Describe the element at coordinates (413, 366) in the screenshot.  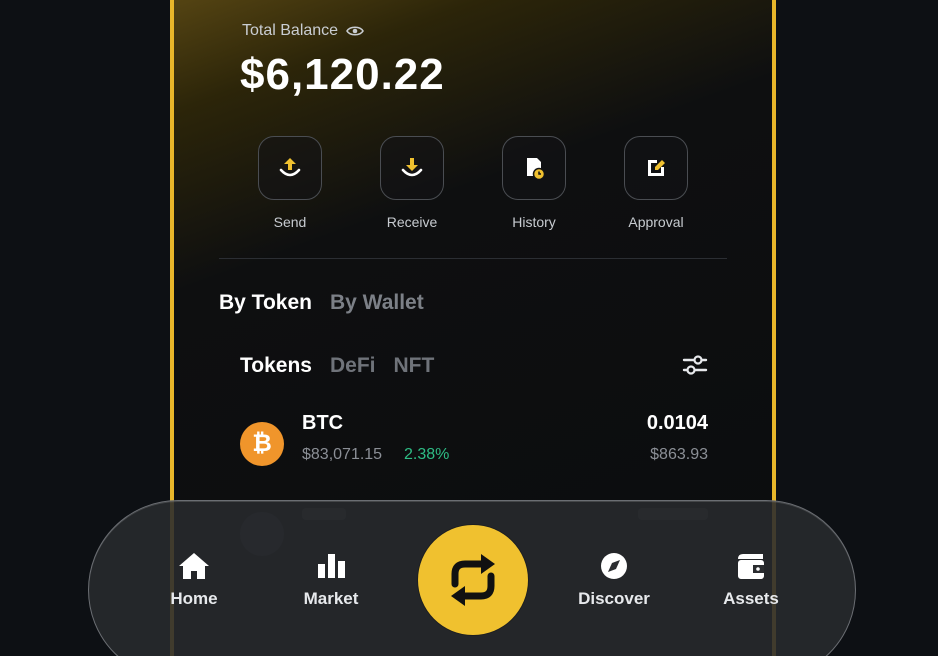
I see `tab-nft: NFT` at that location.